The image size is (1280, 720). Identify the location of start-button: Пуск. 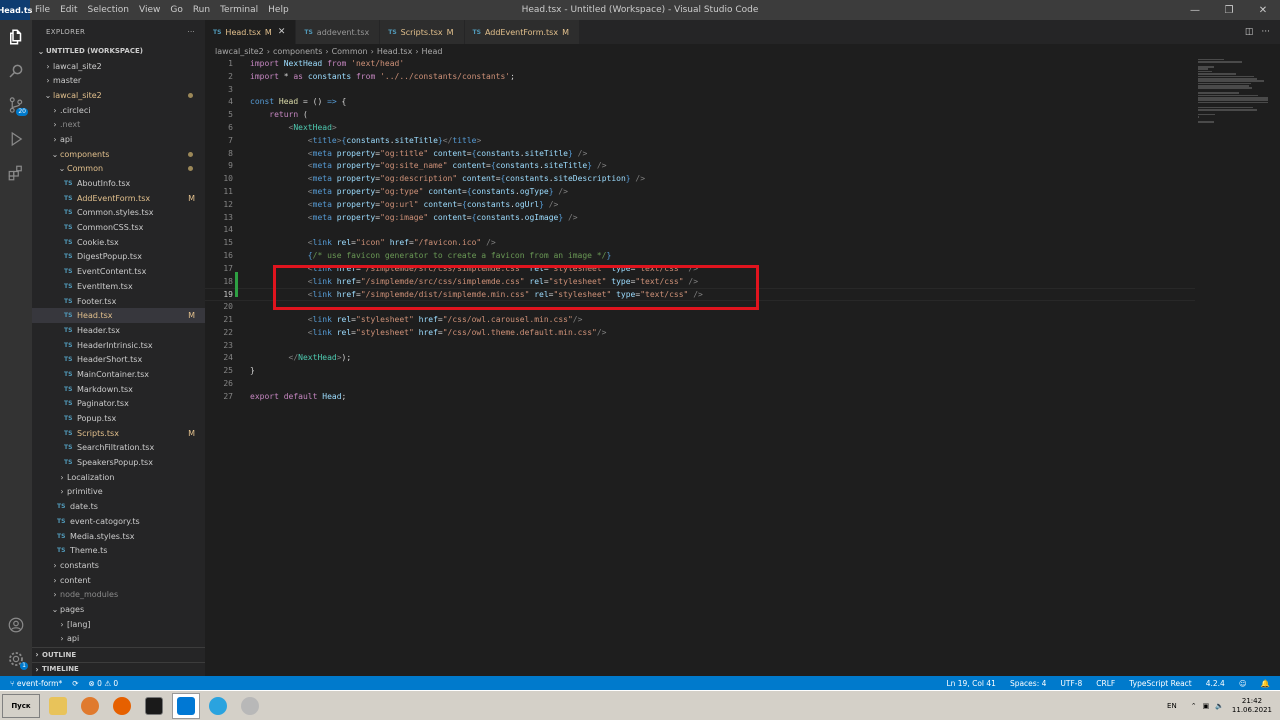
(21, 705).